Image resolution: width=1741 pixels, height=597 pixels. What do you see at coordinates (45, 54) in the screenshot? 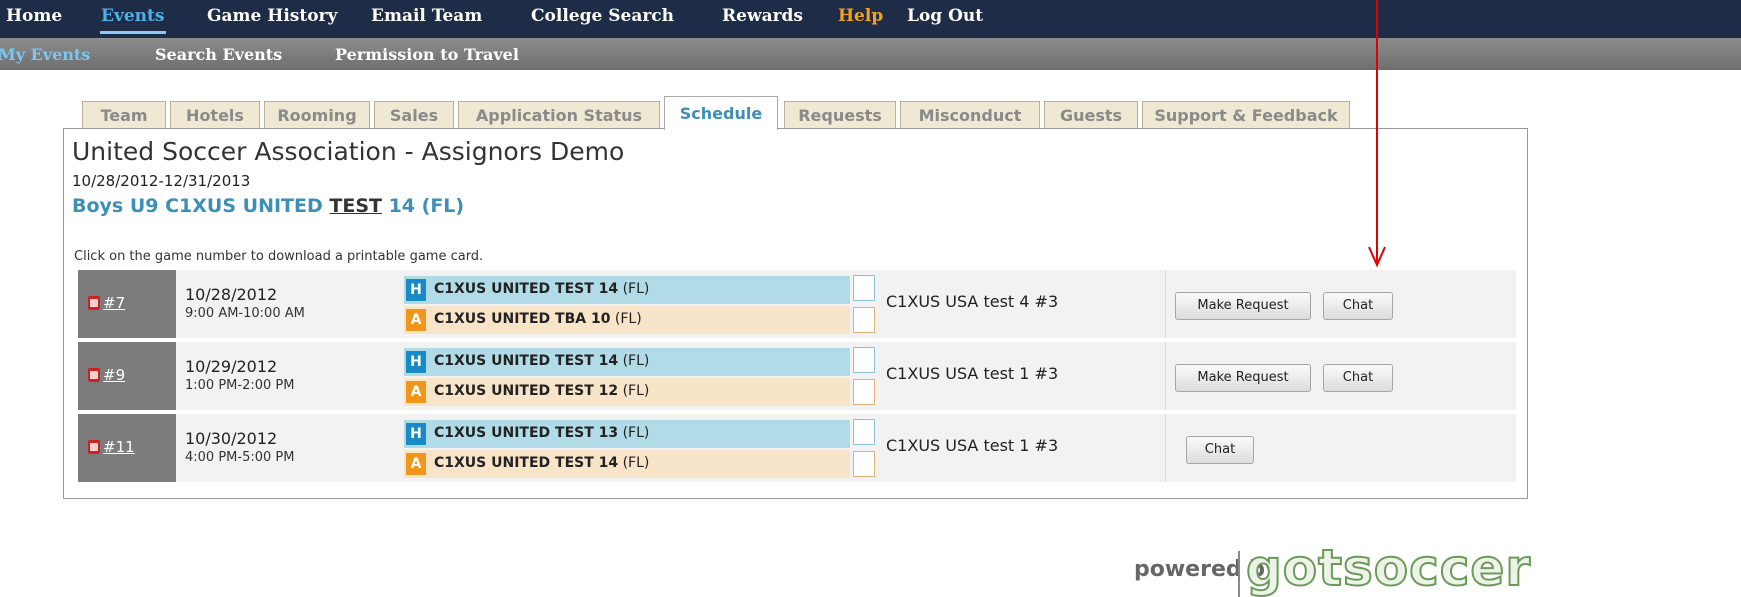
I see `subnav-my-events: My Events` at bounding box center [45, 54].